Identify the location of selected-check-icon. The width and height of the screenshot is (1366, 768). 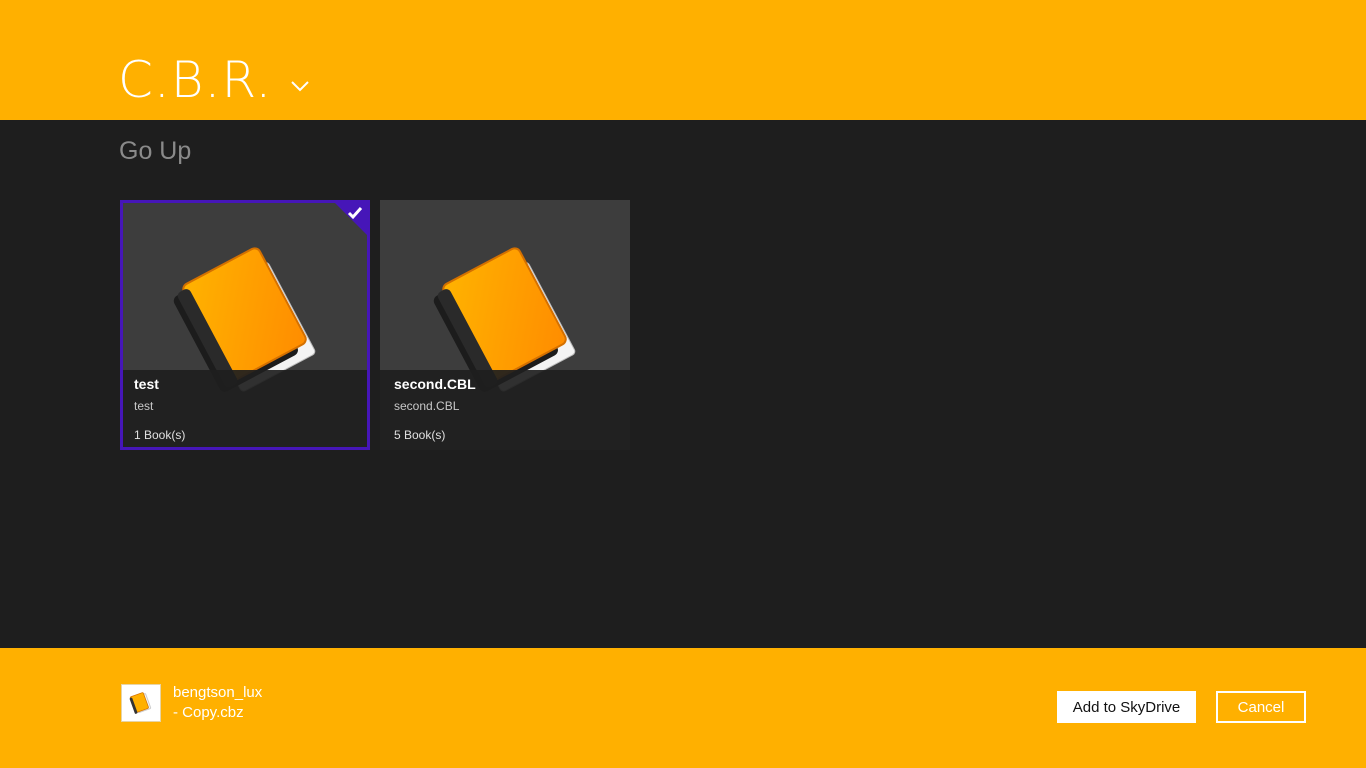
(351, 219).